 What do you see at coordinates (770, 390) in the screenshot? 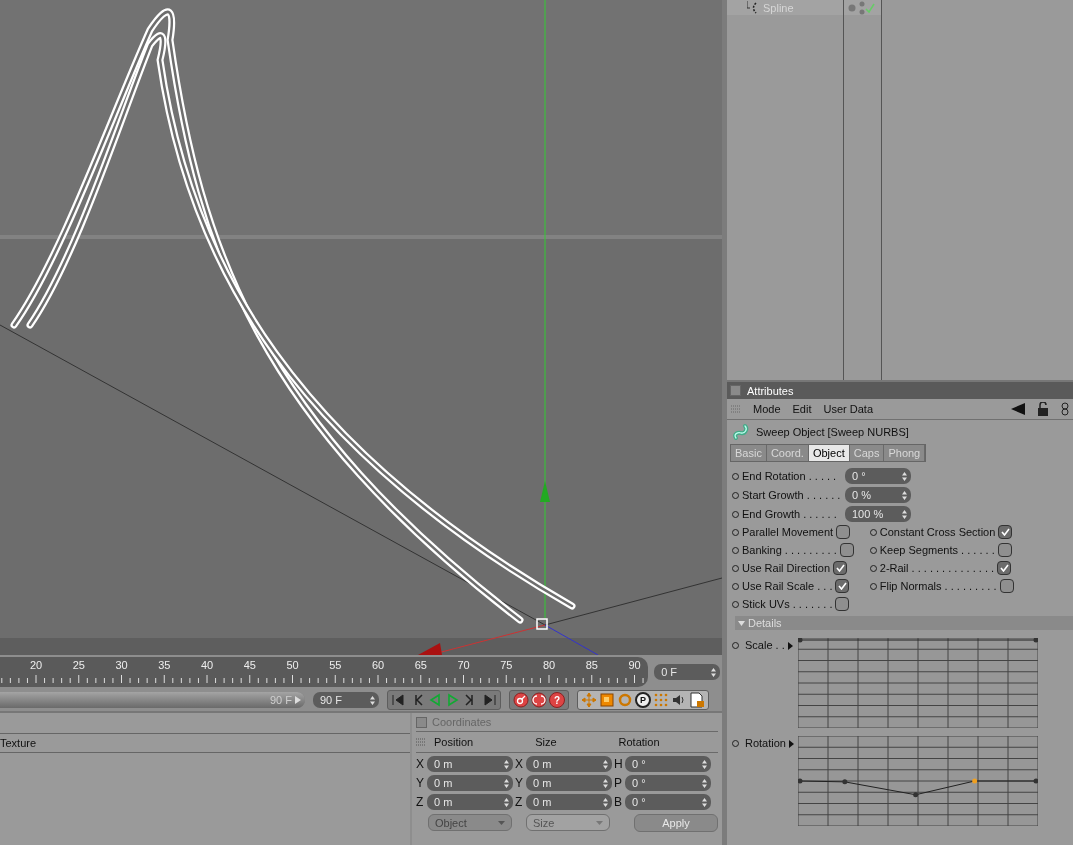
I see `panel-title: Attributes` at bounding box center [770, 390].